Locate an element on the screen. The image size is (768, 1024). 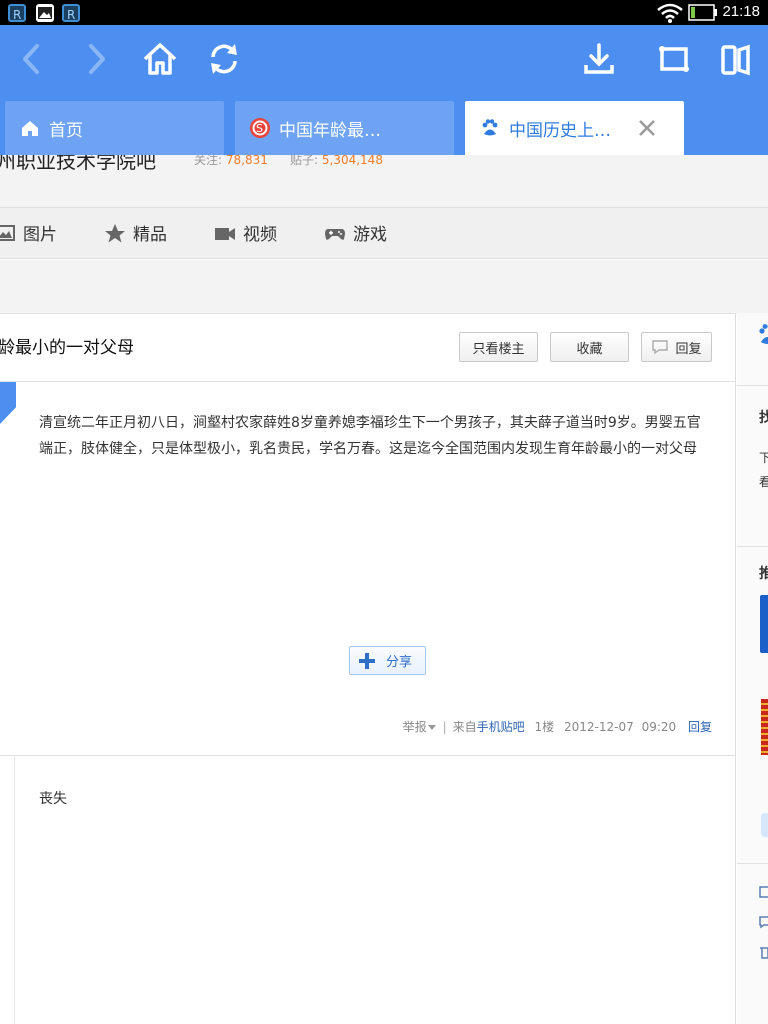
picture-icon is located at coordinates (7, 232).